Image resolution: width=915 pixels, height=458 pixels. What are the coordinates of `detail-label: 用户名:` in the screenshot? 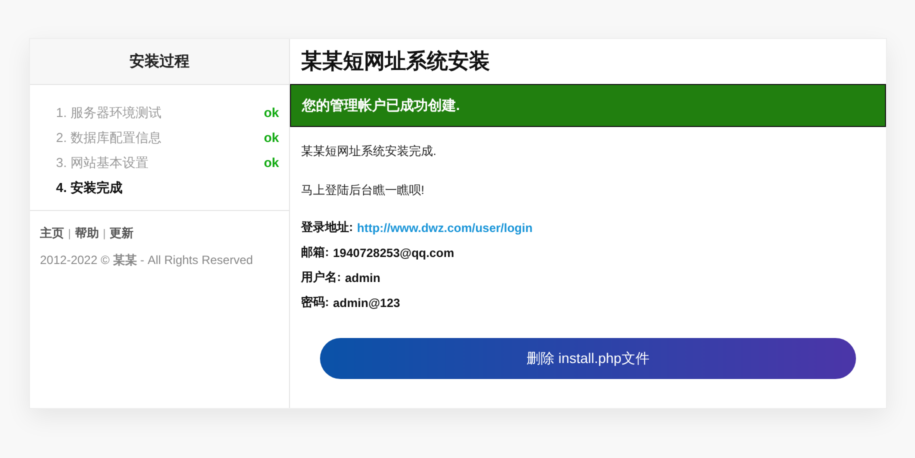 It's located at (321, 277).